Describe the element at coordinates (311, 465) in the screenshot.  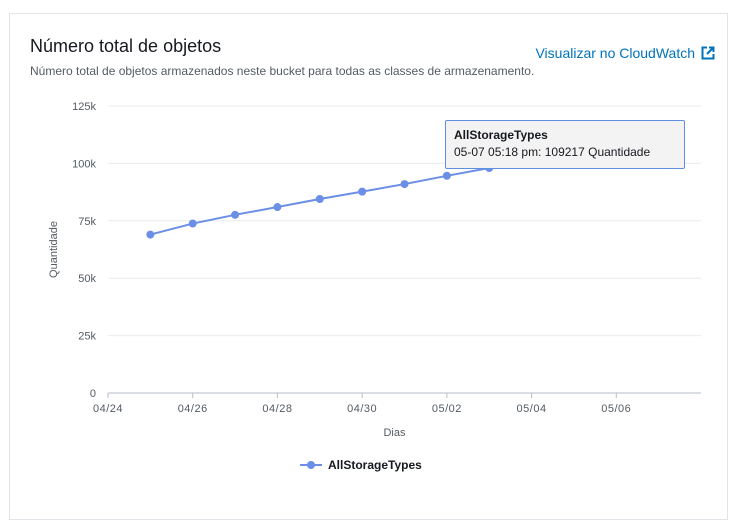
I see `legend-marker-icon` at that location.